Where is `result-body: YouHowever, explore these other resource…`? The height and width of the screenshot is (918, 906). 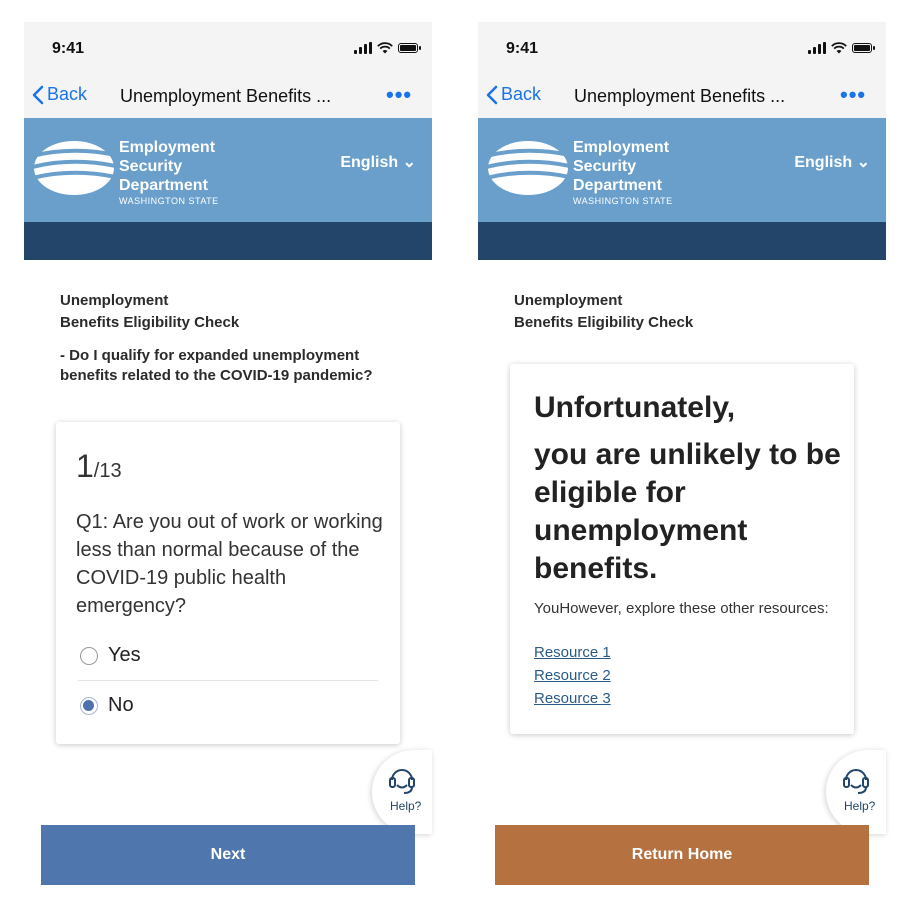 result-body: YouHowever, explore these other resource… is located at coordinates (681, 608).